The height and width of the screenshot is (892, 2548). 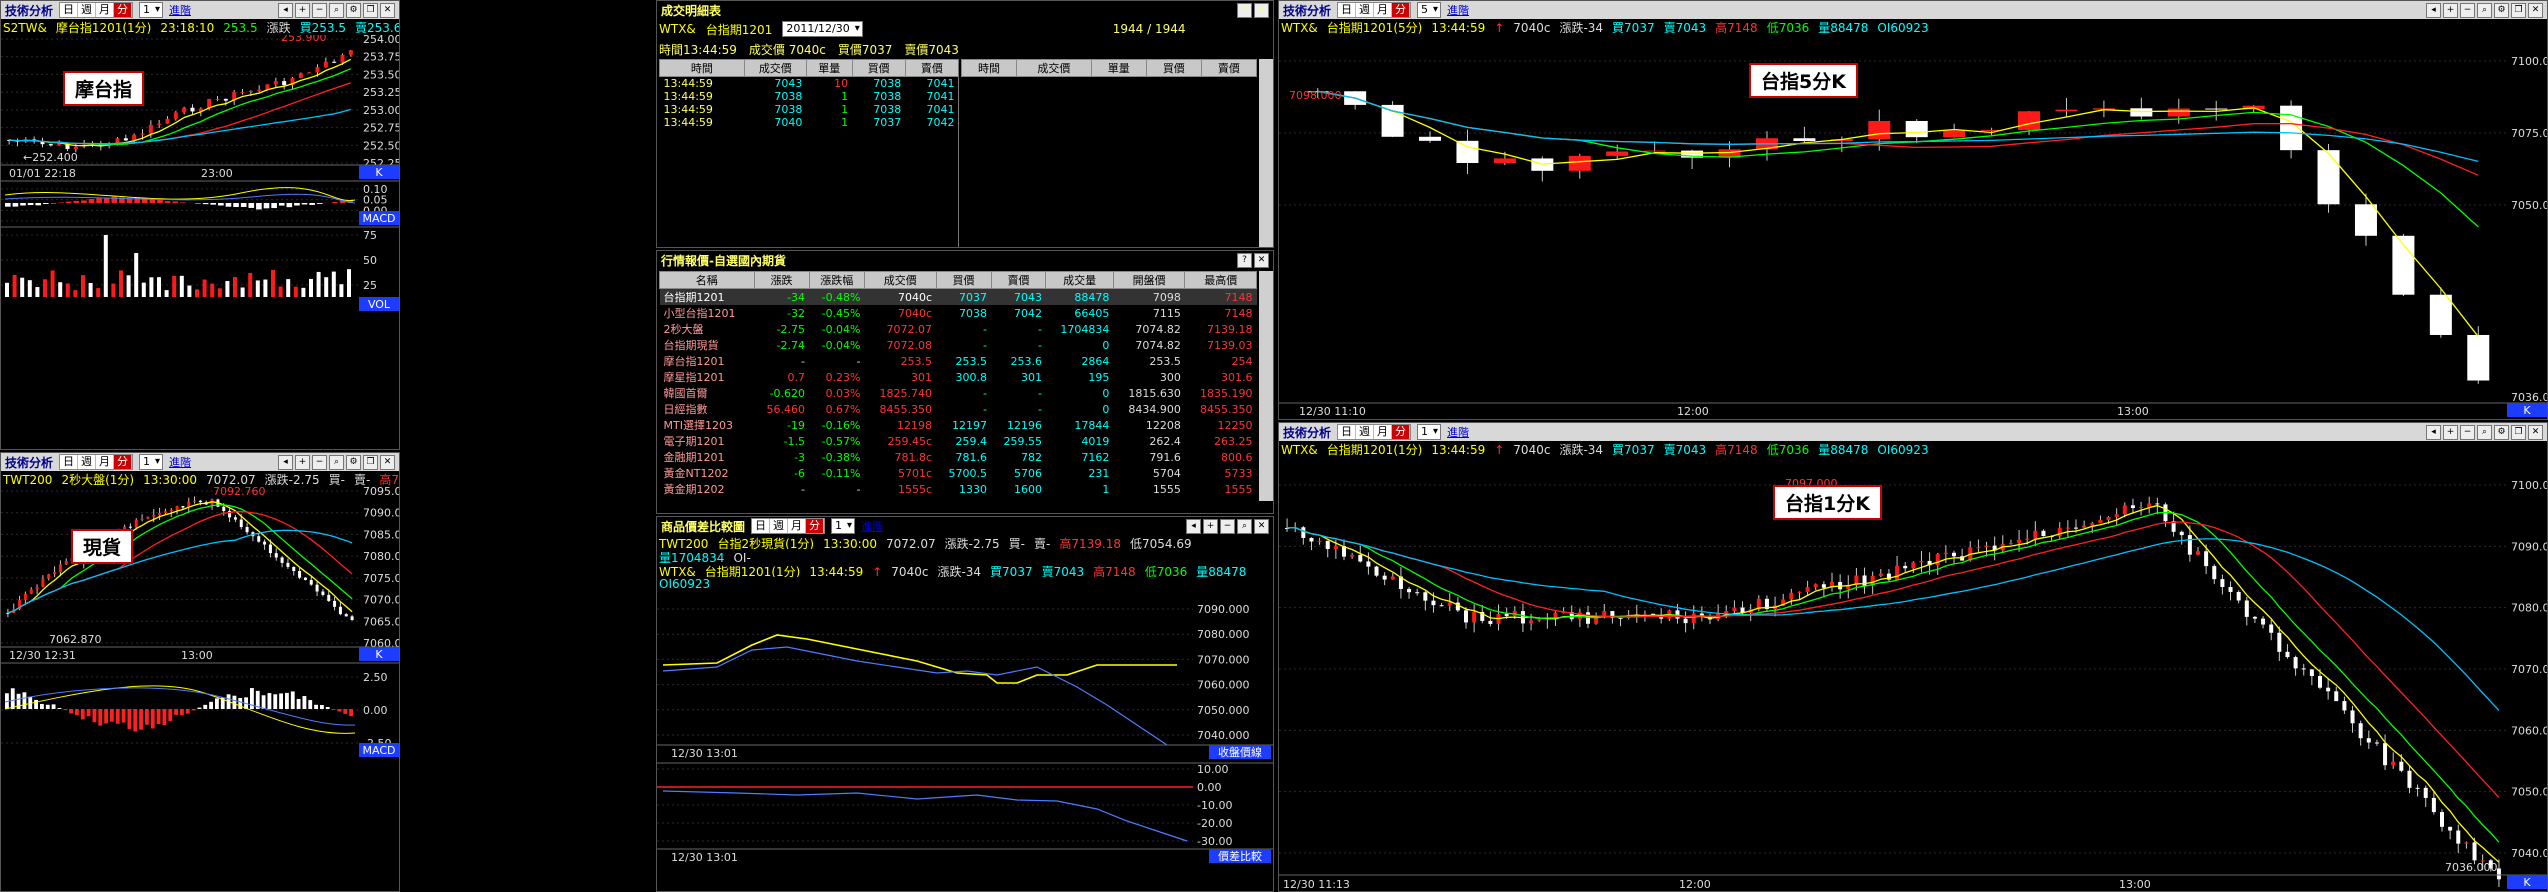 What do you see at coordinates (958, 361) in the screenshot?
I see `table-row: 摩台指1201 - - 253.5 253.5 253.6 2864 253.5 254` at bounding box center [958, 361].